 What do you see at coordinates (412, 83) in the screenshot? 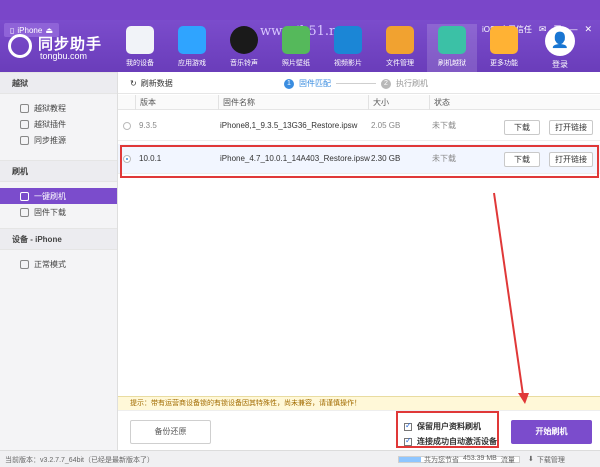
I see `step-2-label: 执行刷机` at bounding box center [412, 83].